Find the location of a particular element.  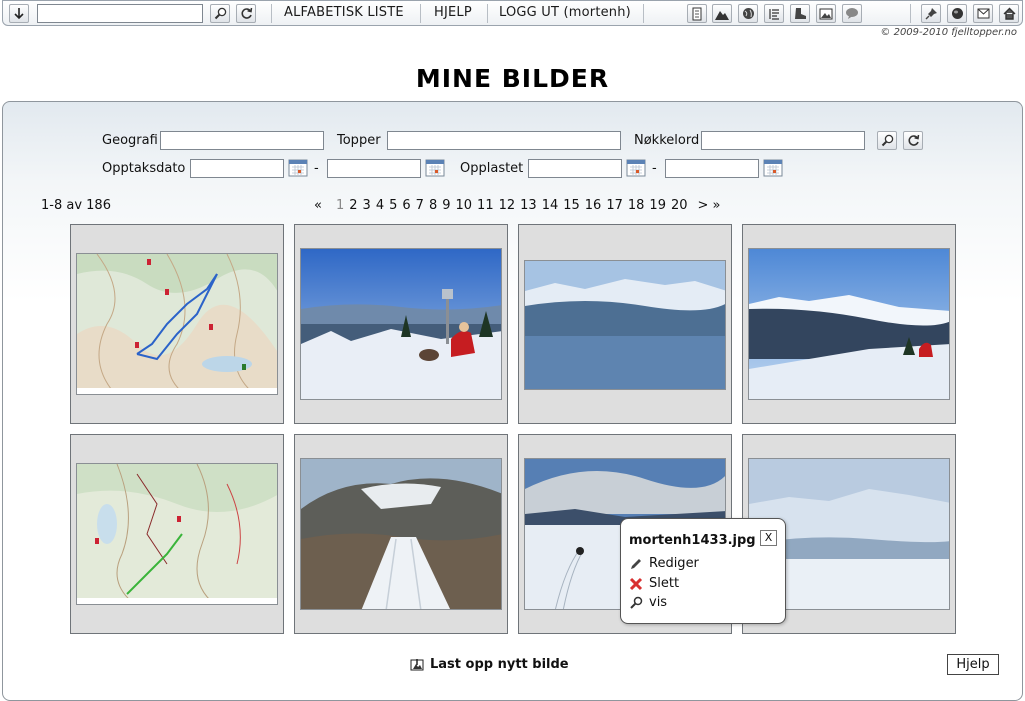

page-link: 13 is located at coordinates (528, 205).